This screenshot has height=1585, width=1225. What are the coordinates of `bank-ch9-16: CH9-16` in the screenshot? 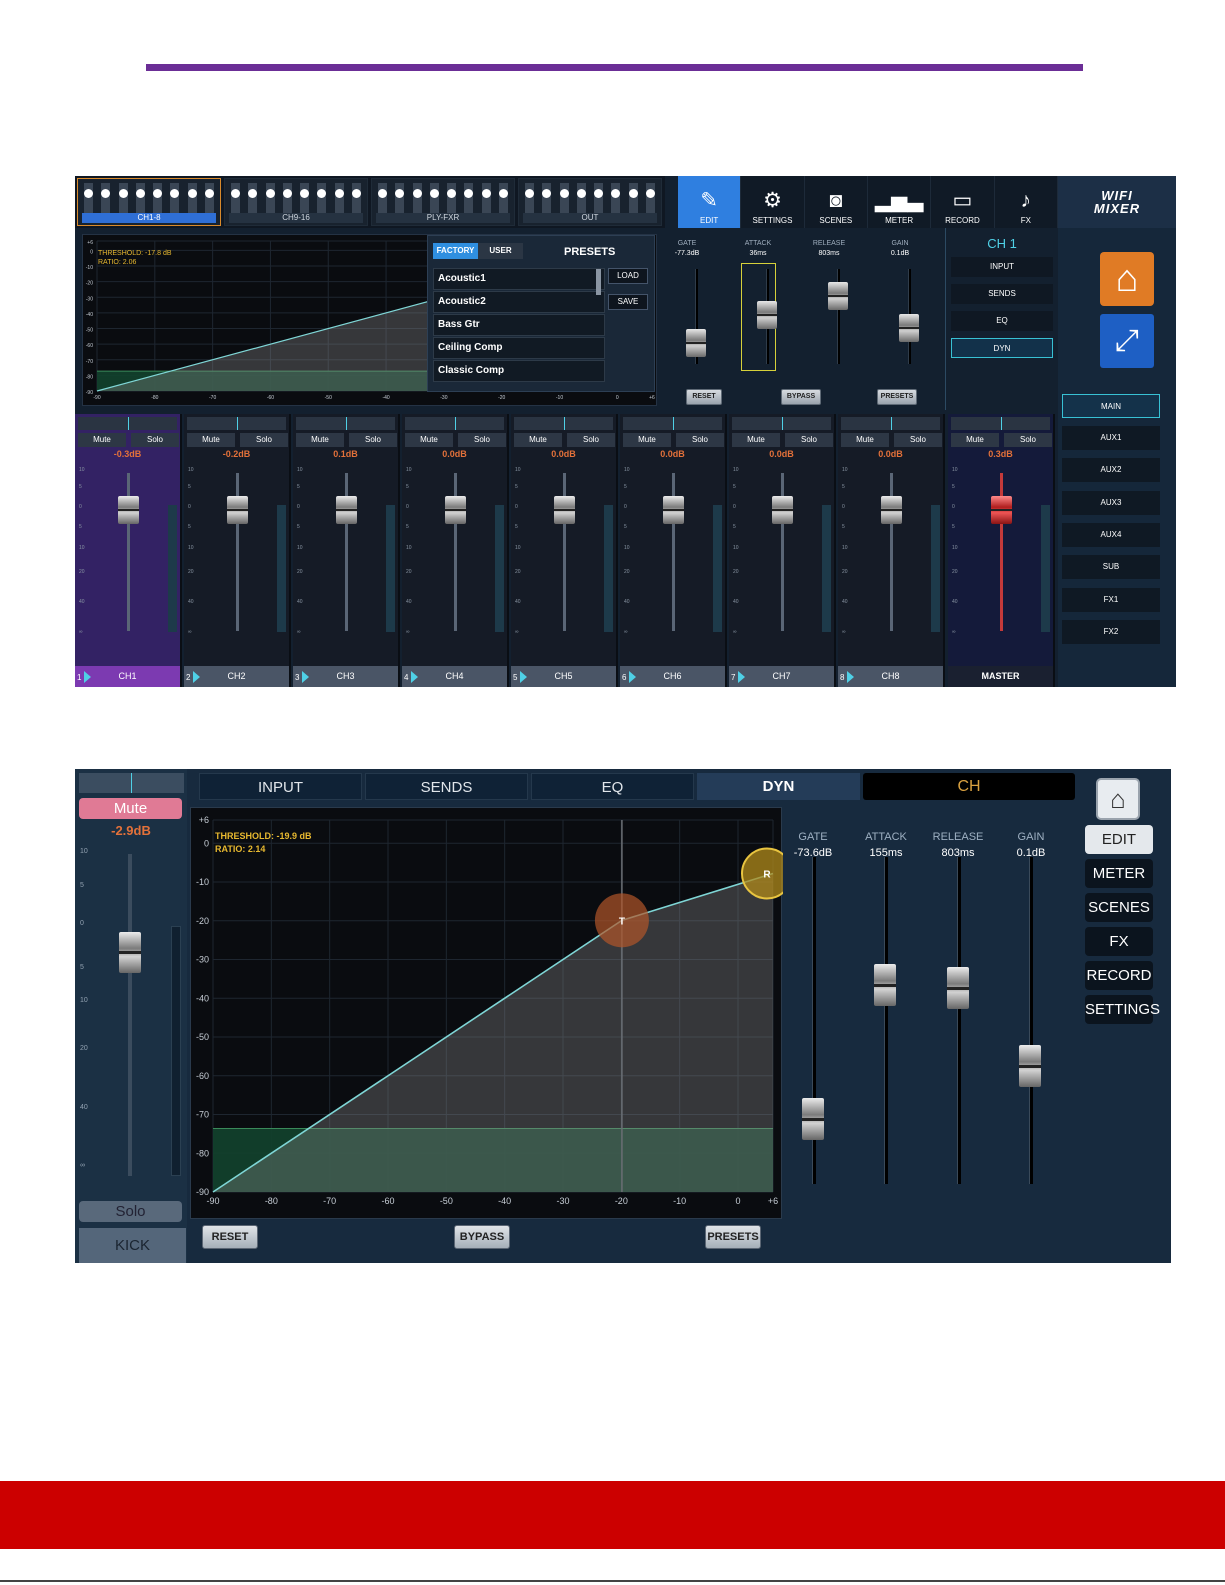 It's located at (296, 202).